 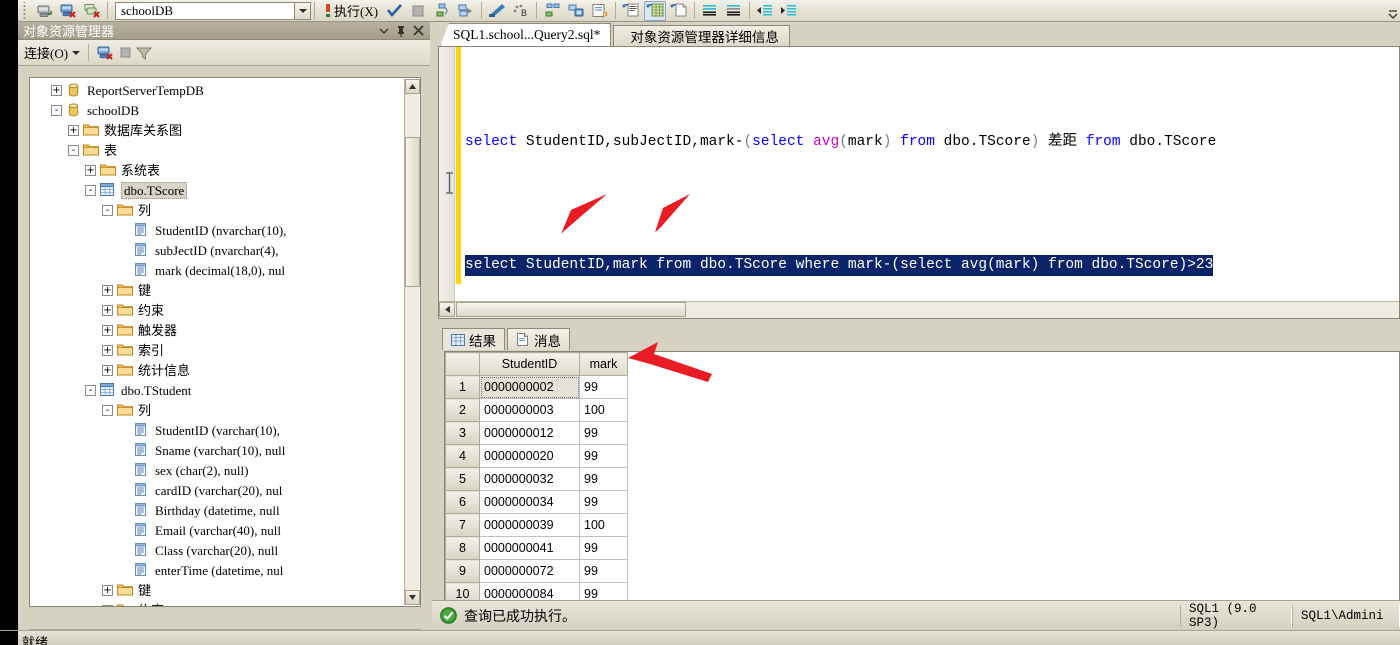 I want to click on scroll-thumb, so click(x=412, y=212).